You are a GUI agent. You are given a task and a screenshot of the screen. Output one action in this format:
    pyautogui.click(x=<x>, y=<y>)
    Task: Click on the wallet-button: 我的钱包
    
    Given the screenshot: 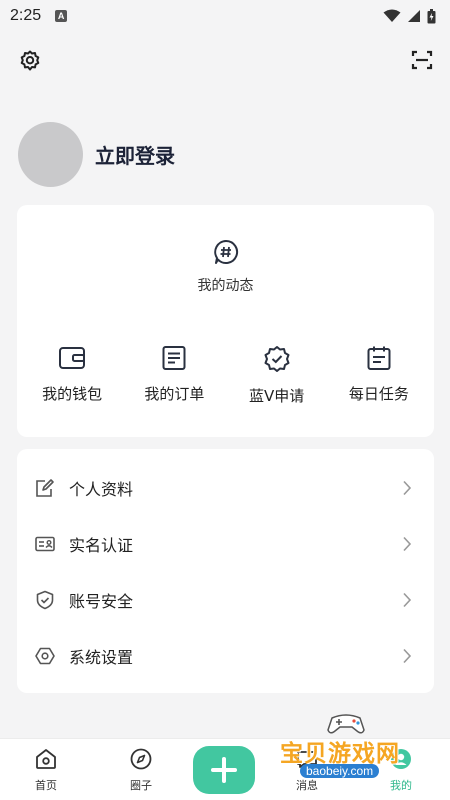 What is the action you would take?
    pyautogui.click(x=72, y=375)
    